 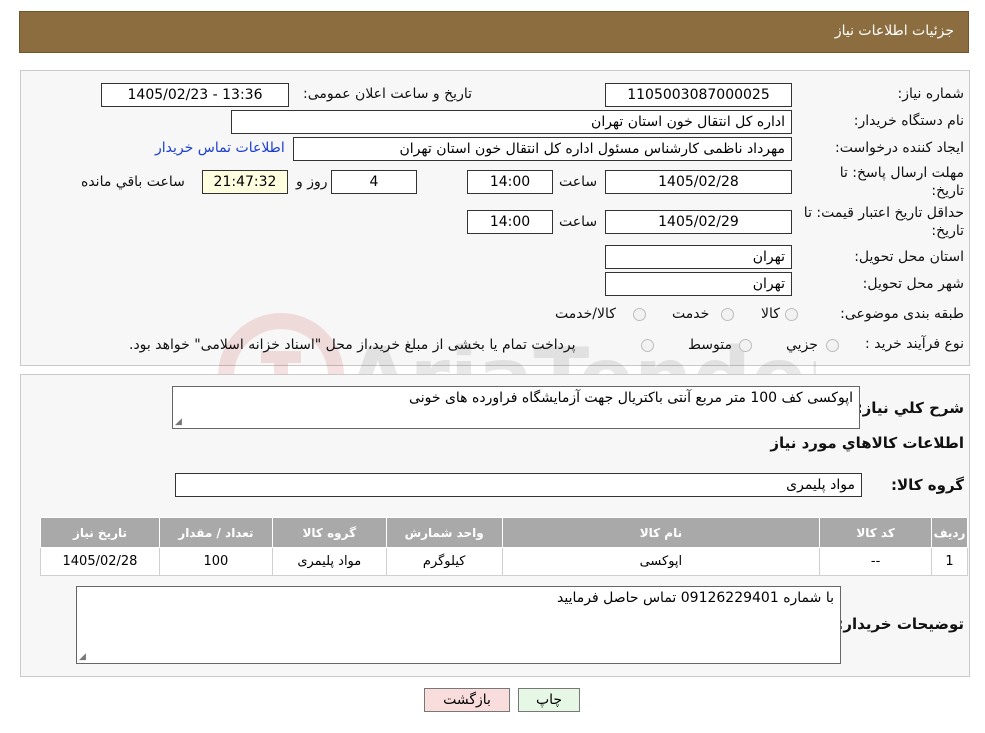 I want to click on announce-datetime-field: 1405/02/23 - 13:36, so click(x=195, y=95).